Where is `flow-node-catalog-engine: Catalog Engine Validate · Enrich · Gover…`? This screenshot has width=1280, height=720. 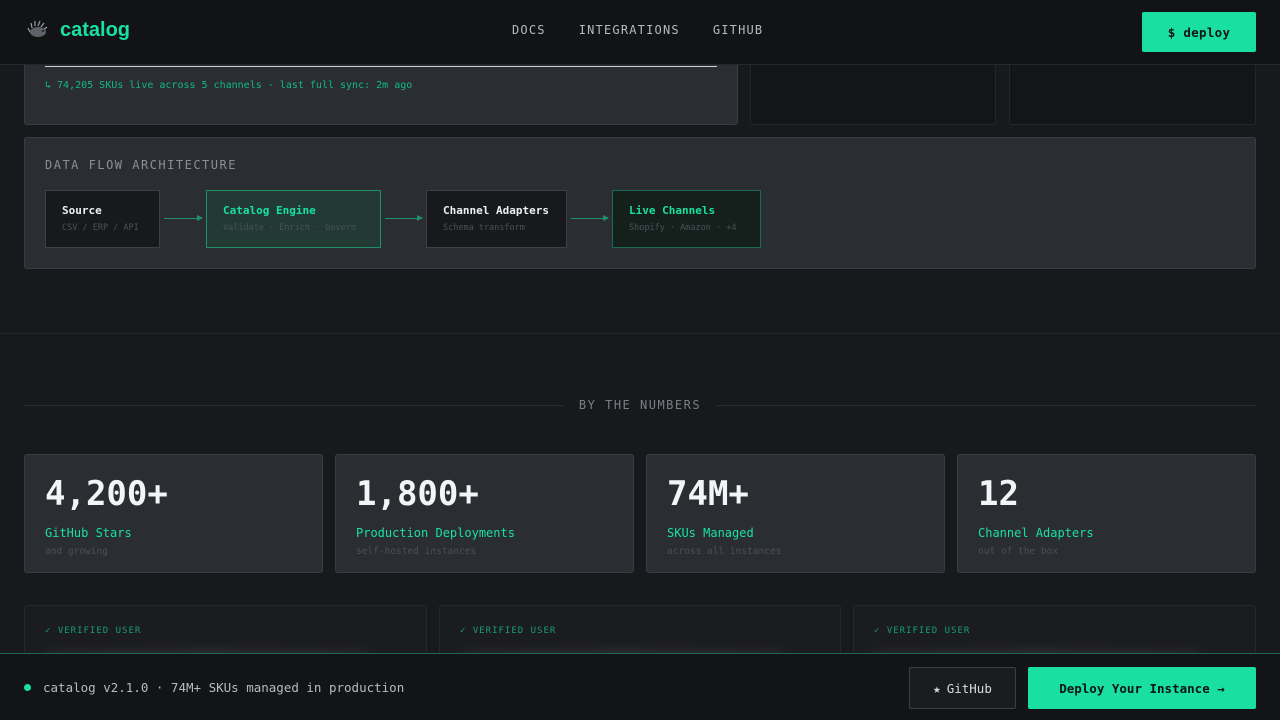 flow-node-catalog-engine: Catalog Engine Validate · Enrich · Gover… is located at coordinates (293, 219).